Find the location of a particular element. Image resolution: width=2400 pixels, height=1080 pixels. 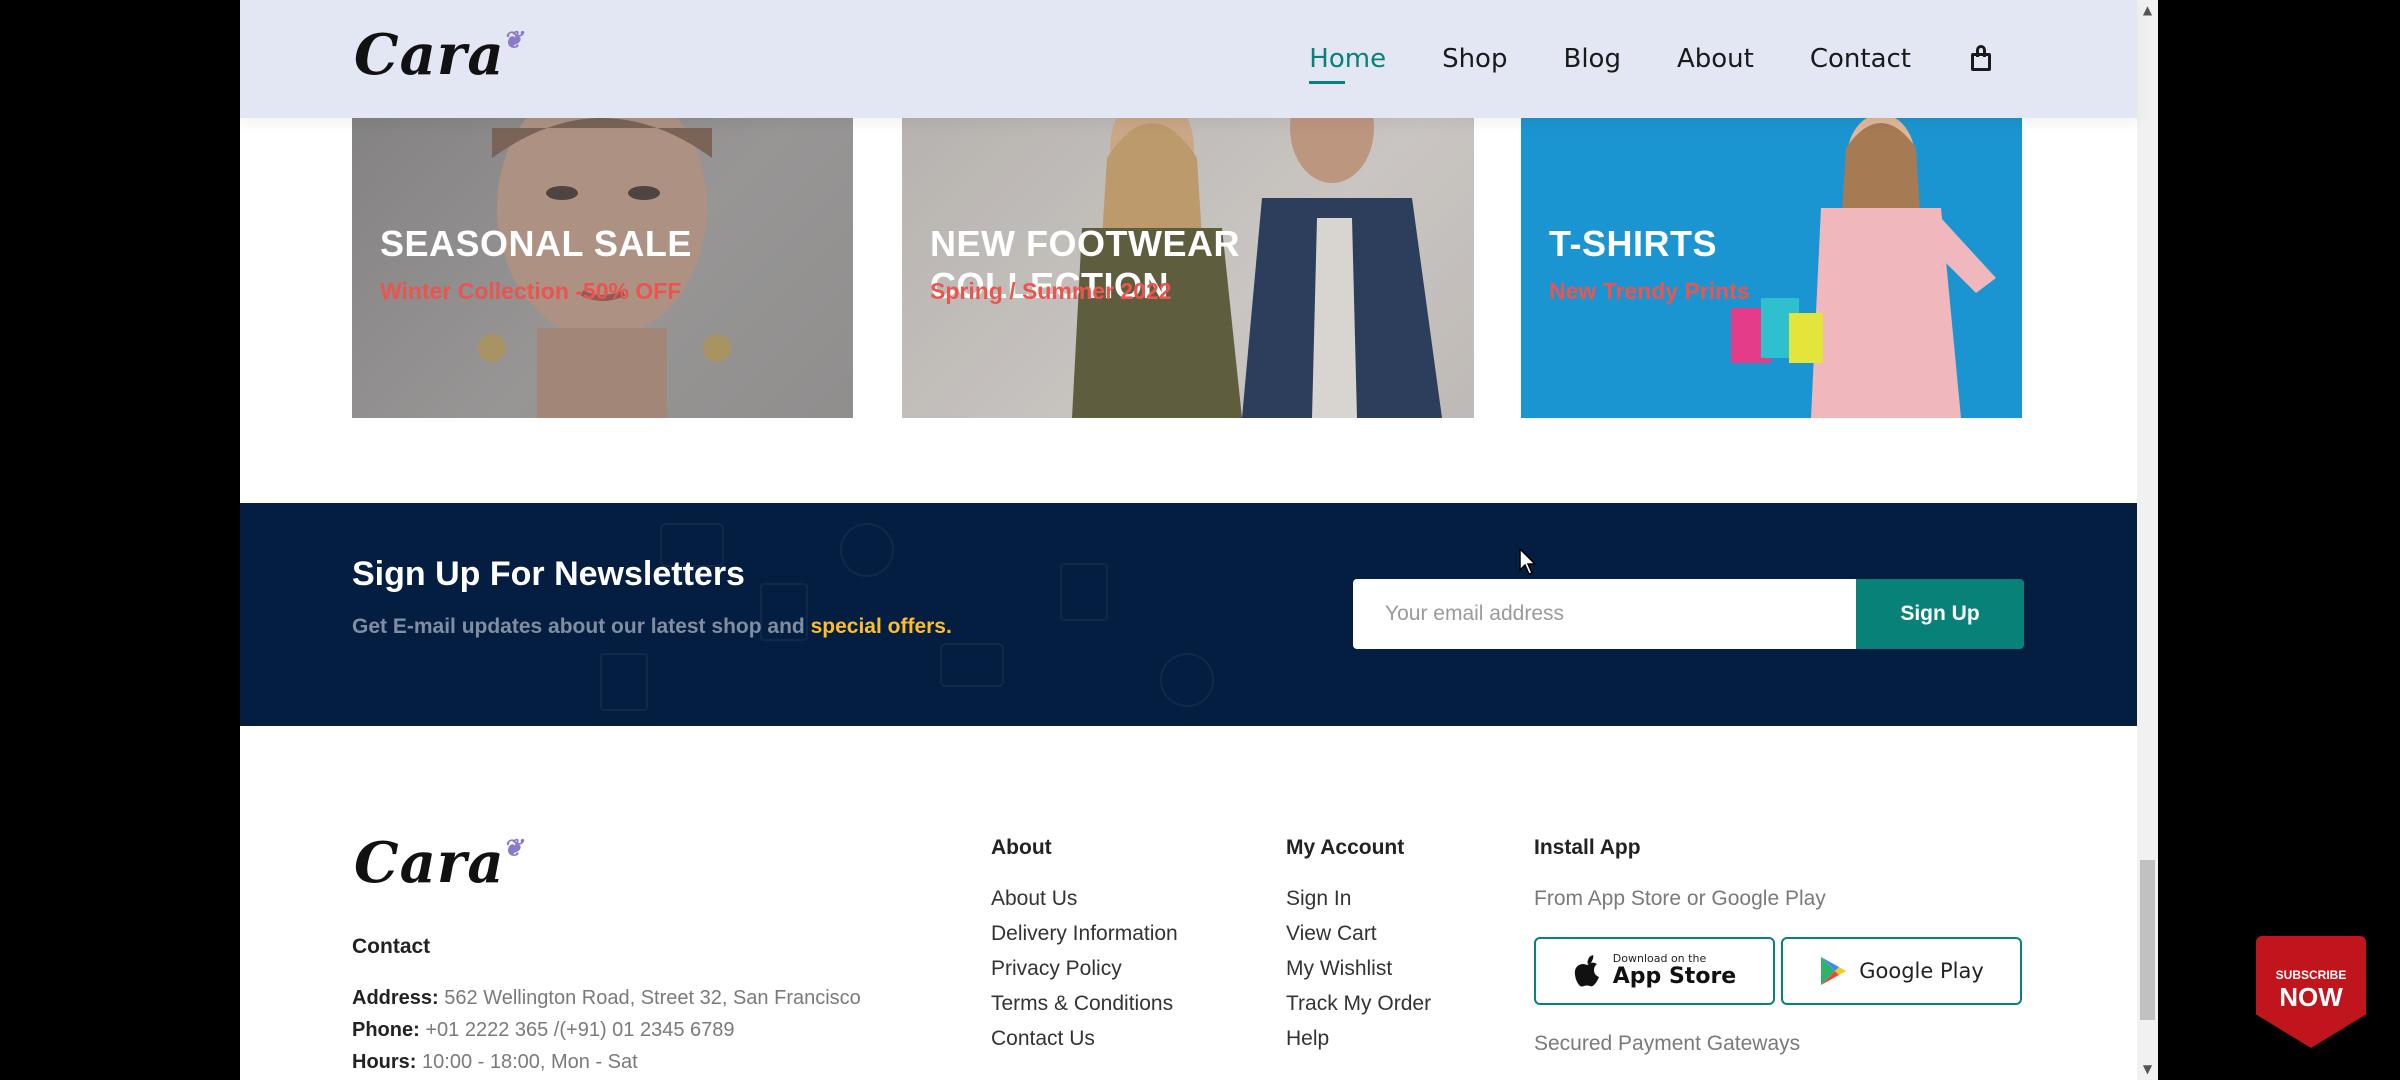

model-face-image is located at coordinates (602, 268).